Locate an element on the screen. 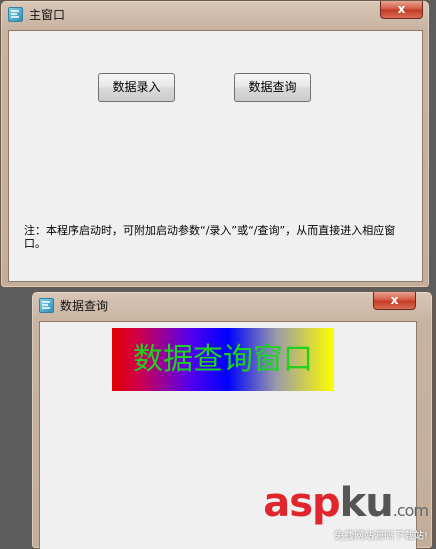 This screenshot has height=549, width=436. startup-note: 注：本程序启动时，可附加启动参数“/录入”或“/查询”，从而直接进入相应窗口。 is located at coordinates (210, 237).